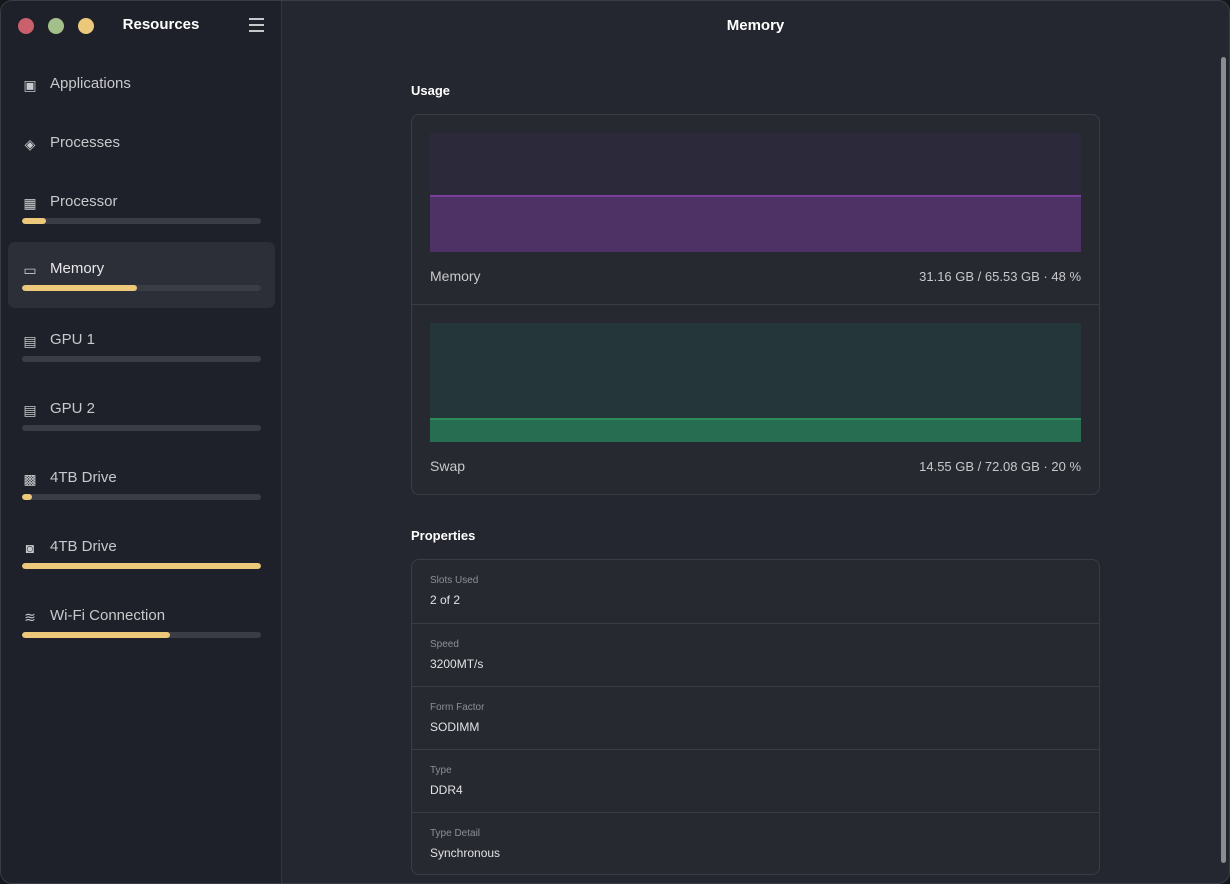 The width and height of the screenshot is (1230, 884). Describe the element at coordinates (444, 644) in the screenshot. I see `property-key: Speed` at that location.